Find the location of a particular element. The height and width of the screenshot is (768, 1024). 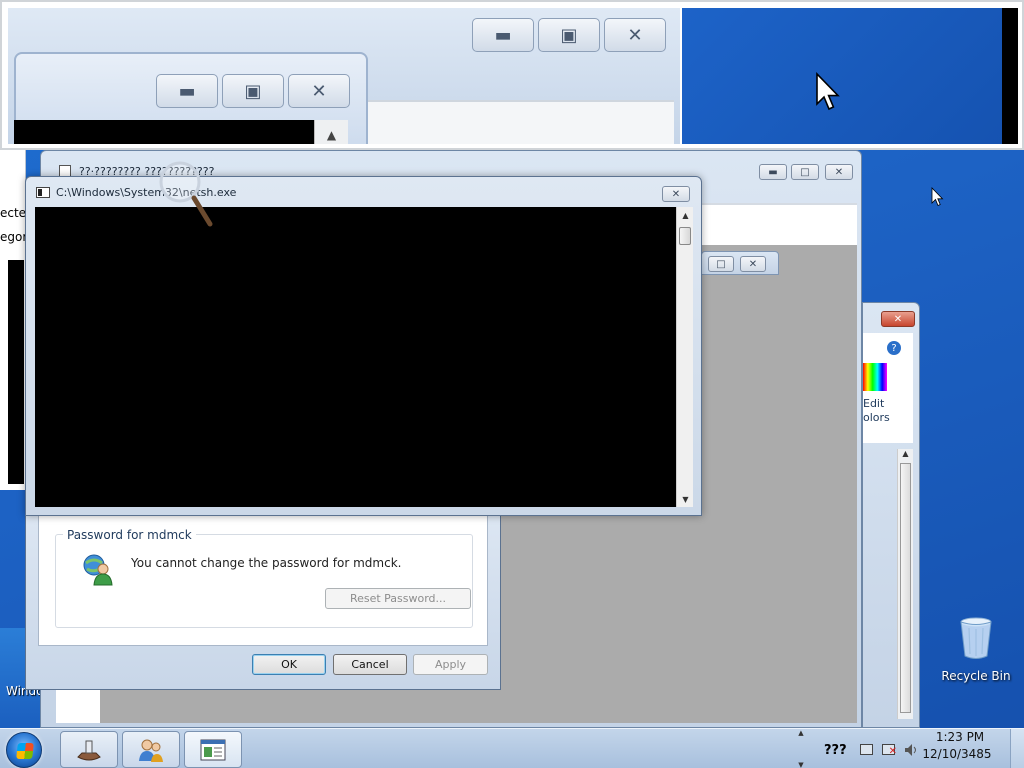

color-window: ✕ ? Edit olors ▲ is located at coordinates (891, 515).